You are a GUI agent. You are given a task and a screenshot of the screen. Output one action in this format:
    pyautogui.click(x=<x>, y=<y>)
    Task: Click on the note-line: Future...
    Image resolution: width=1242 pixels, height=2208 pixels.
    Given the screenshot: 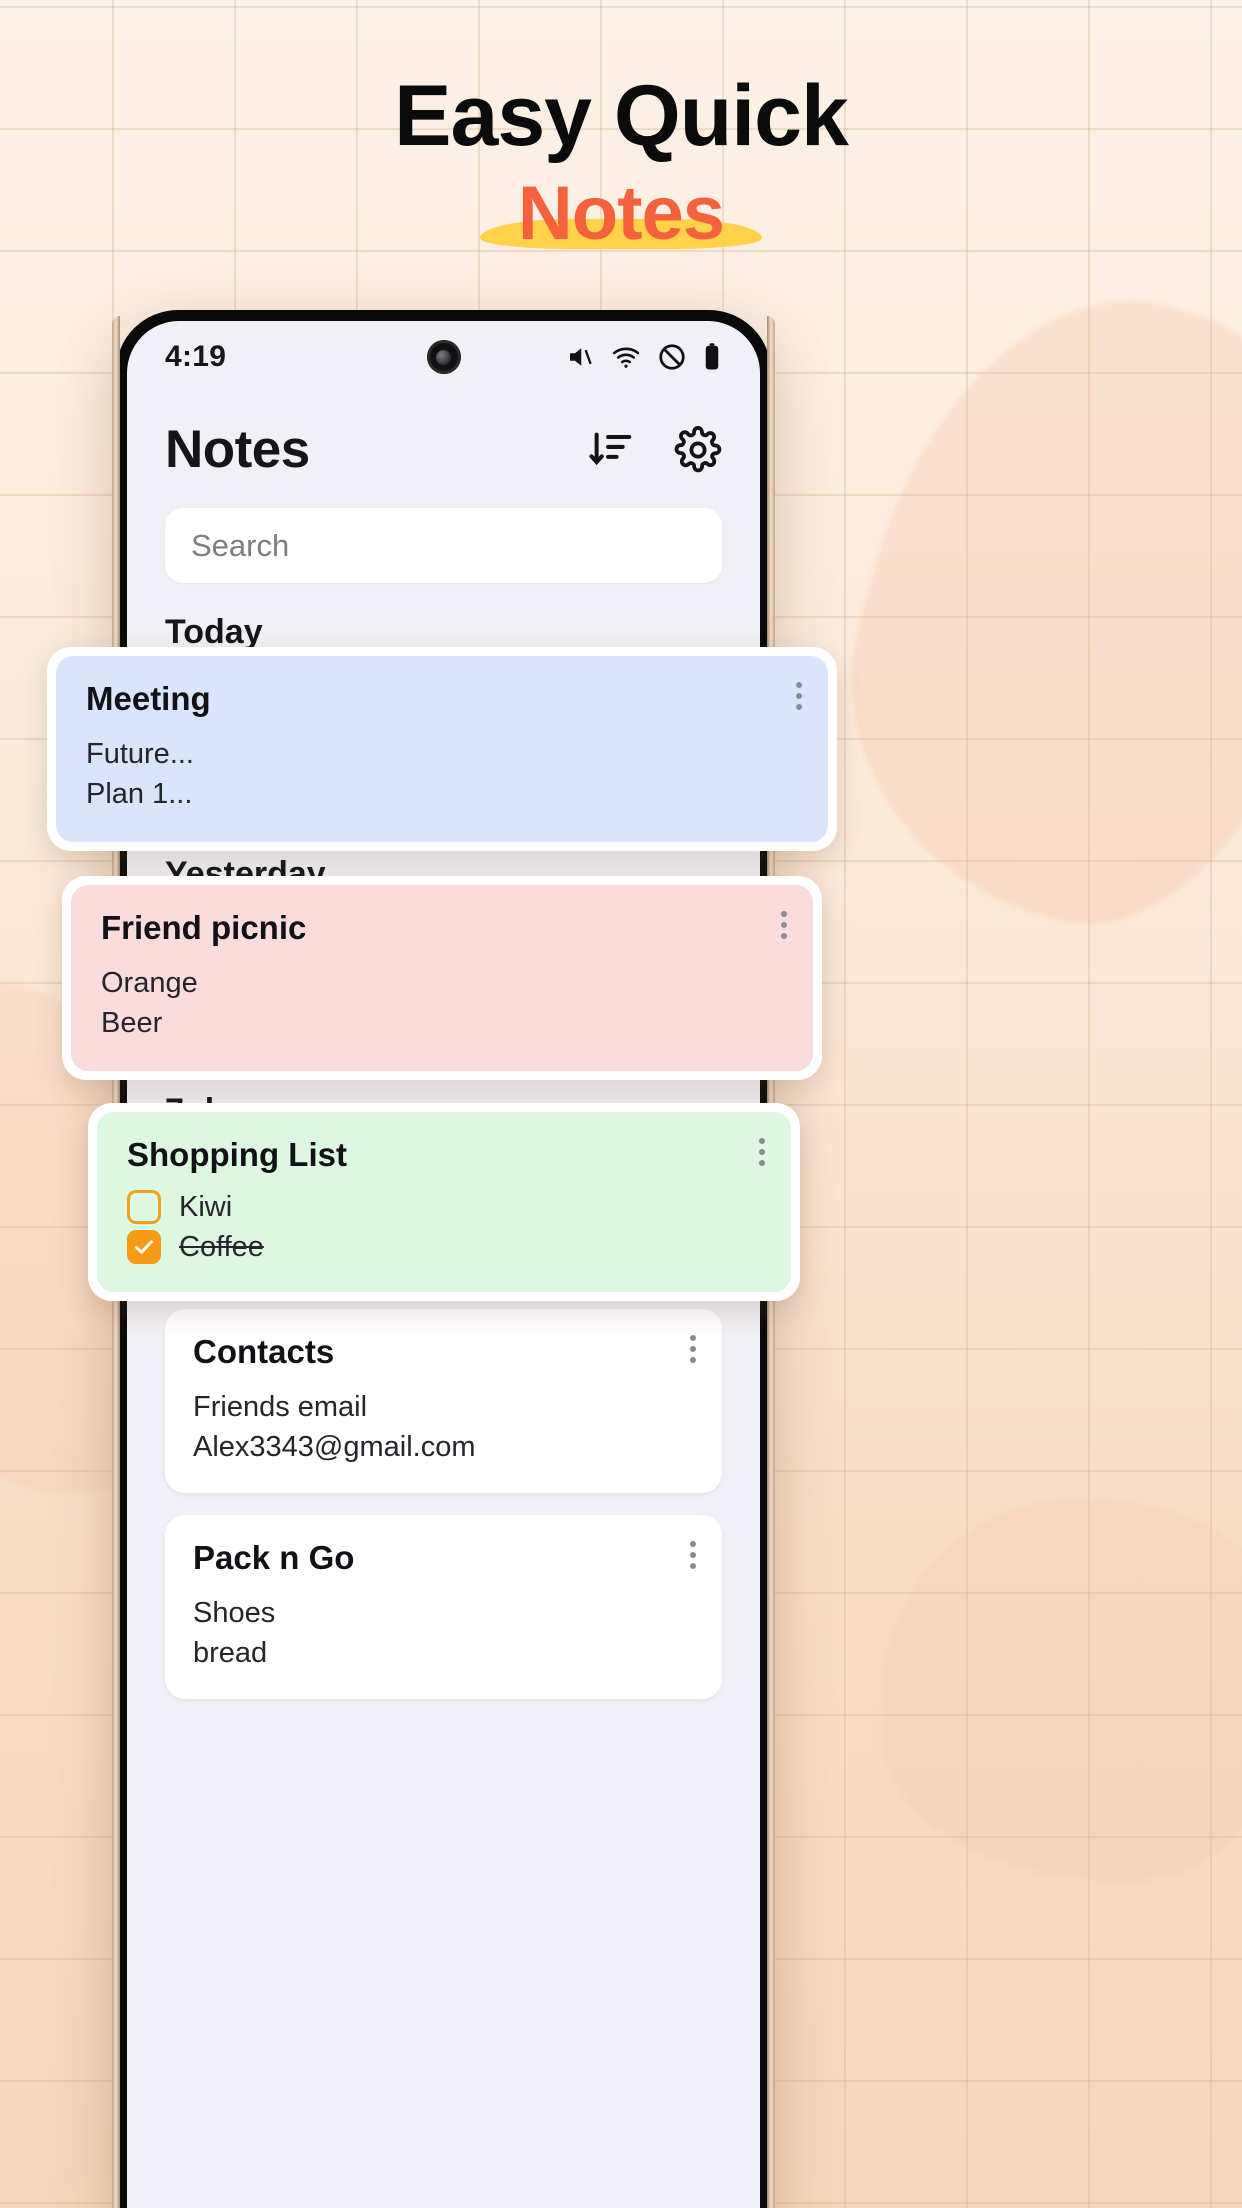 What is the action you would take?
    pyautogui.click(x=140, y=754)
    